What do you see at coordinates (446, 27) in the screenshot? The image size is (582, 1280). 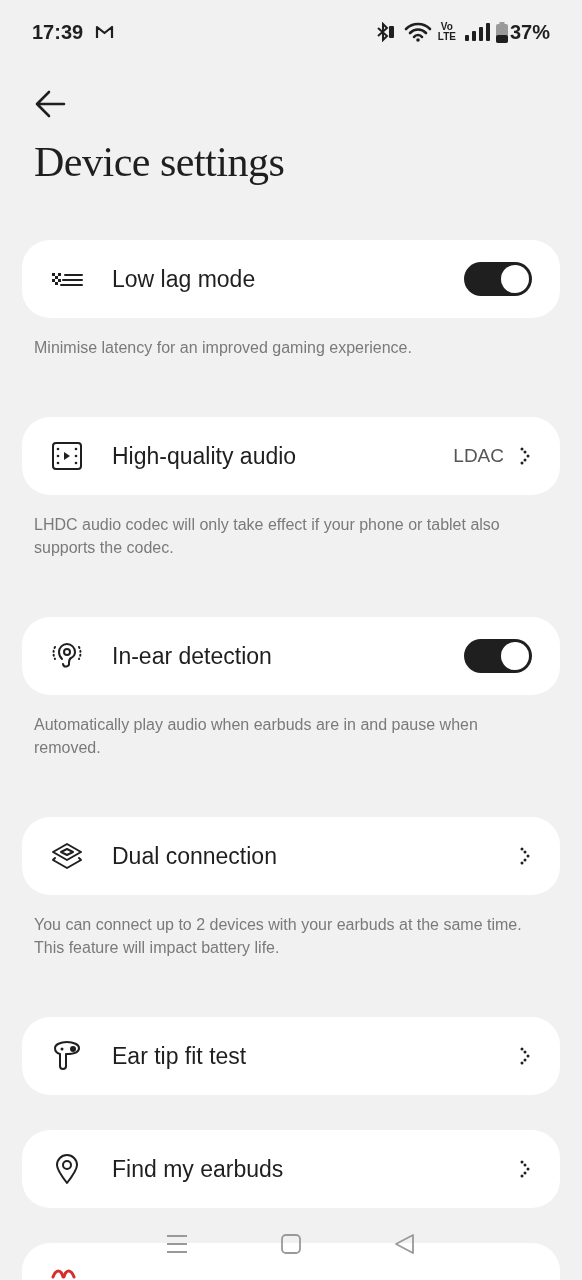 I see `volte-label: Vo` at bounding box center [446, 27].